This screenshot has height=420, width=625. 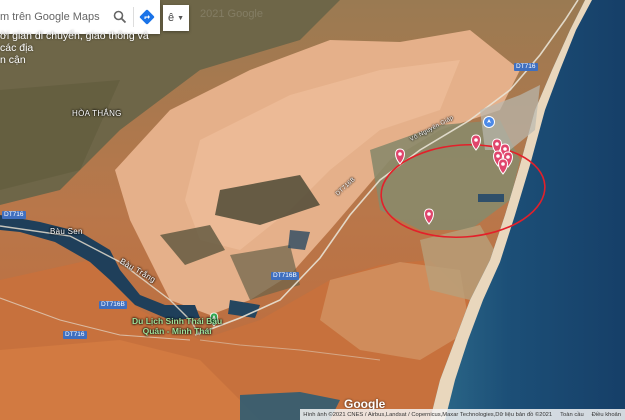 I want to click on location-marker-icon, so click(x=489, y=122).